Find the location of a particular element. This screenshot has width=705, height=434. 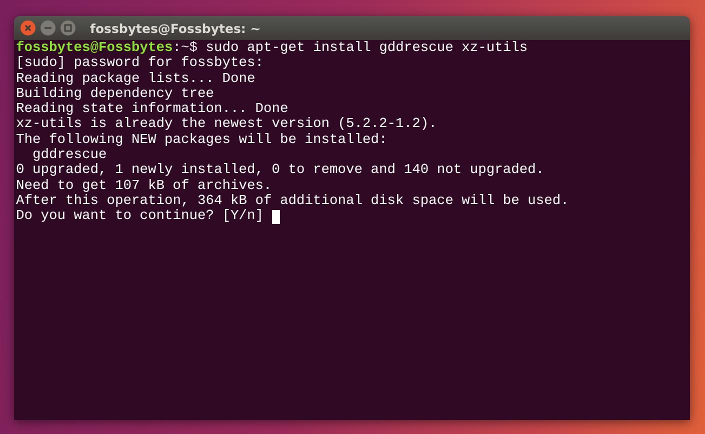

output-line: The following NEW packages will be installed: is located at coordinates (202, 140).